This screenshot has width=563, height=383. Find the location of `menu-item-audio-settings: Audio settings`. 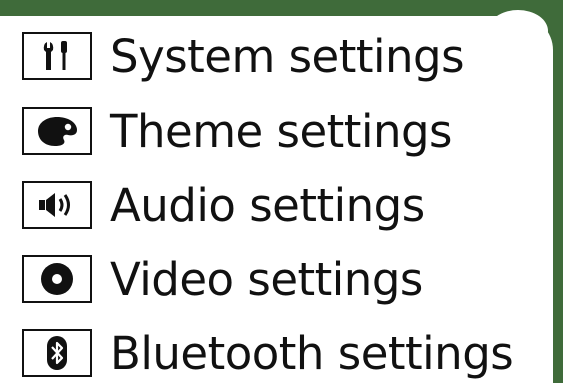

menu-item-audio-settings: Audio settings is located at coordinates (287, 205).